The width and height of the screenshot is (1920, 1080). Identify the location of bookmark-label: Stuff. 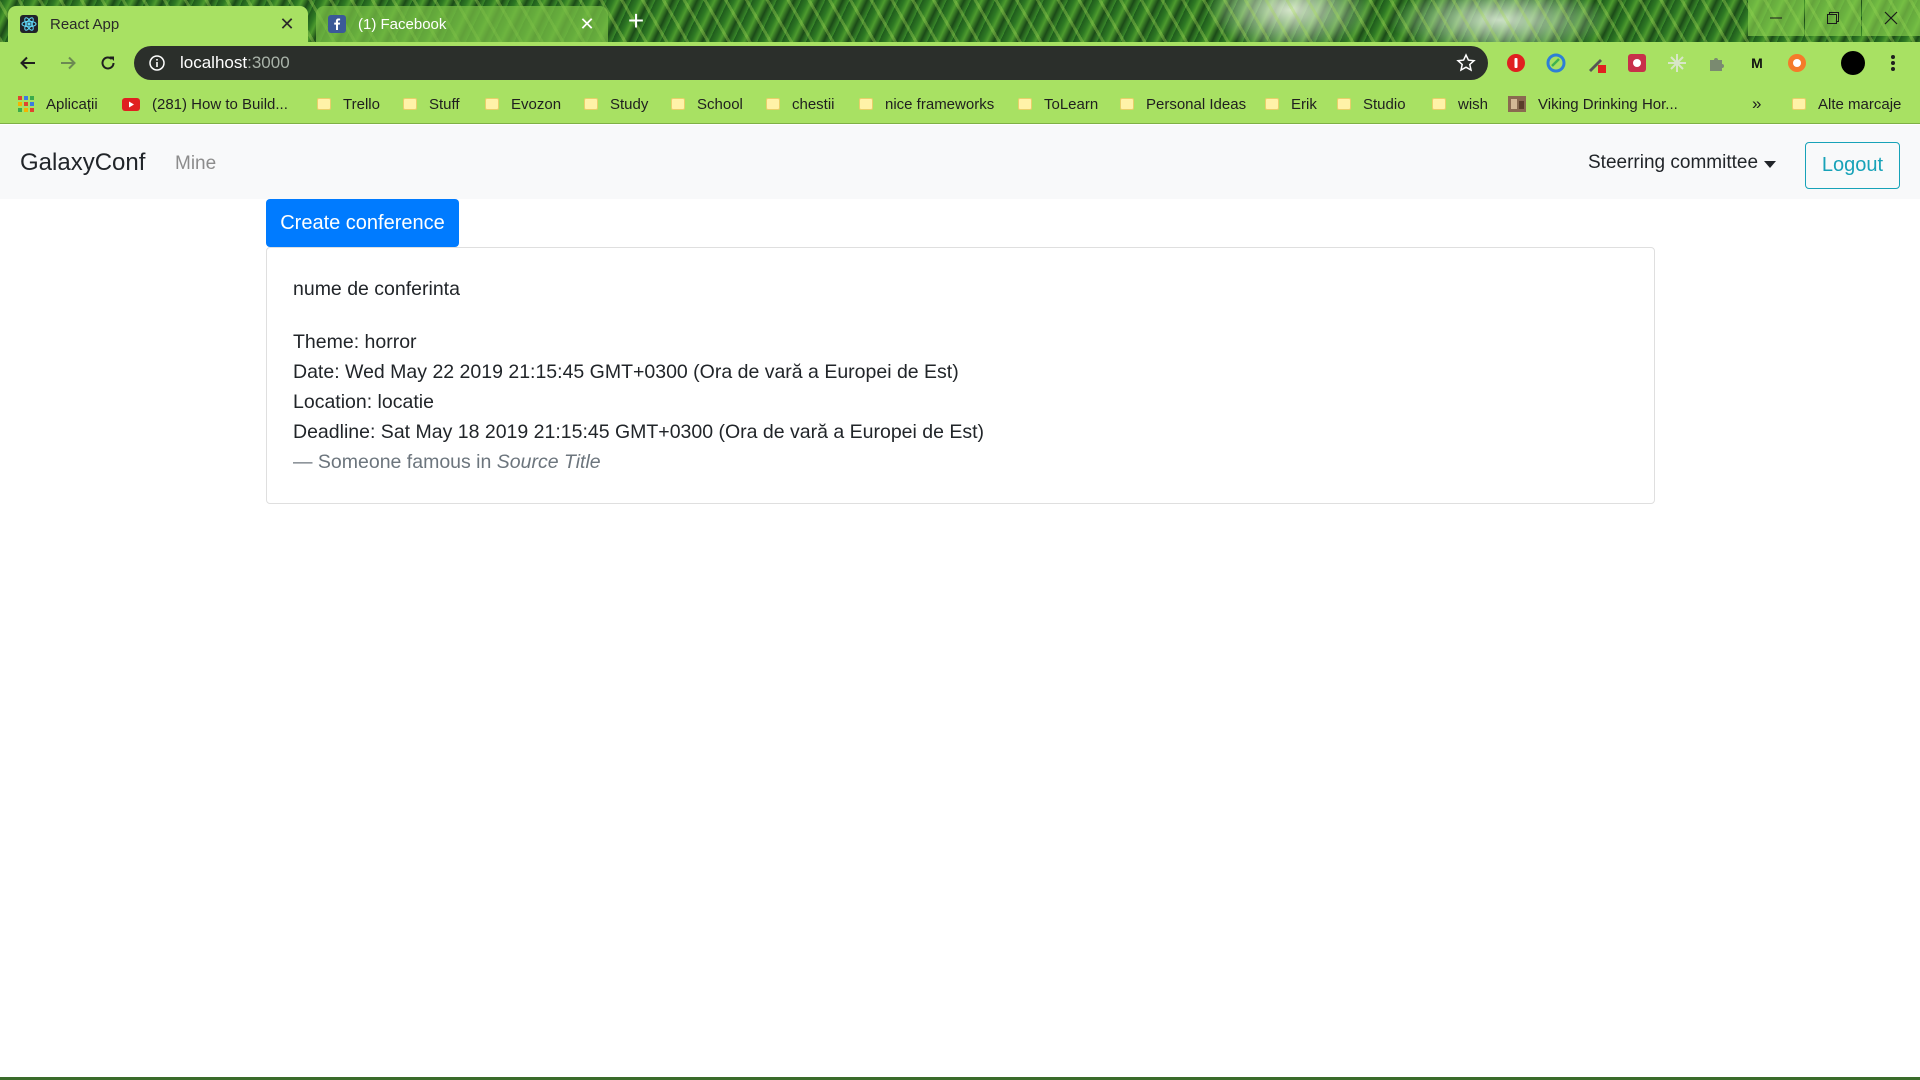
(444, 104).